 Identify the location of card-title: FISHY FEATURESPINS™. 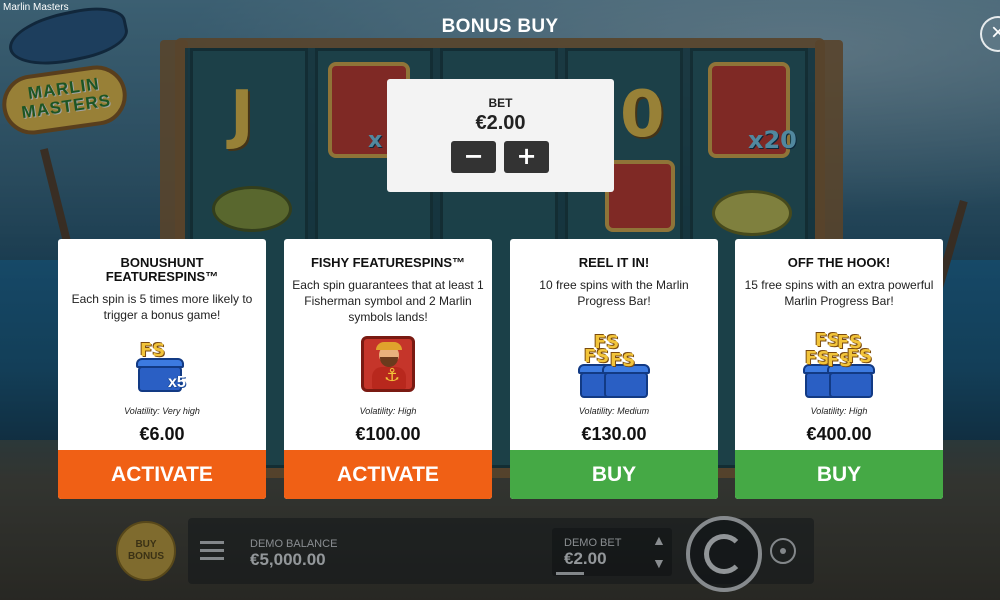
(388, 262).